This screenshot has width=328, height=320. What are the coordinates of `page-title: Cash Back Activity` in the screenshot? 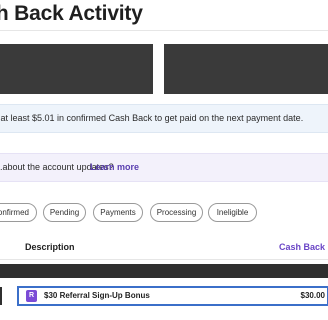 It's located at (71, 13).